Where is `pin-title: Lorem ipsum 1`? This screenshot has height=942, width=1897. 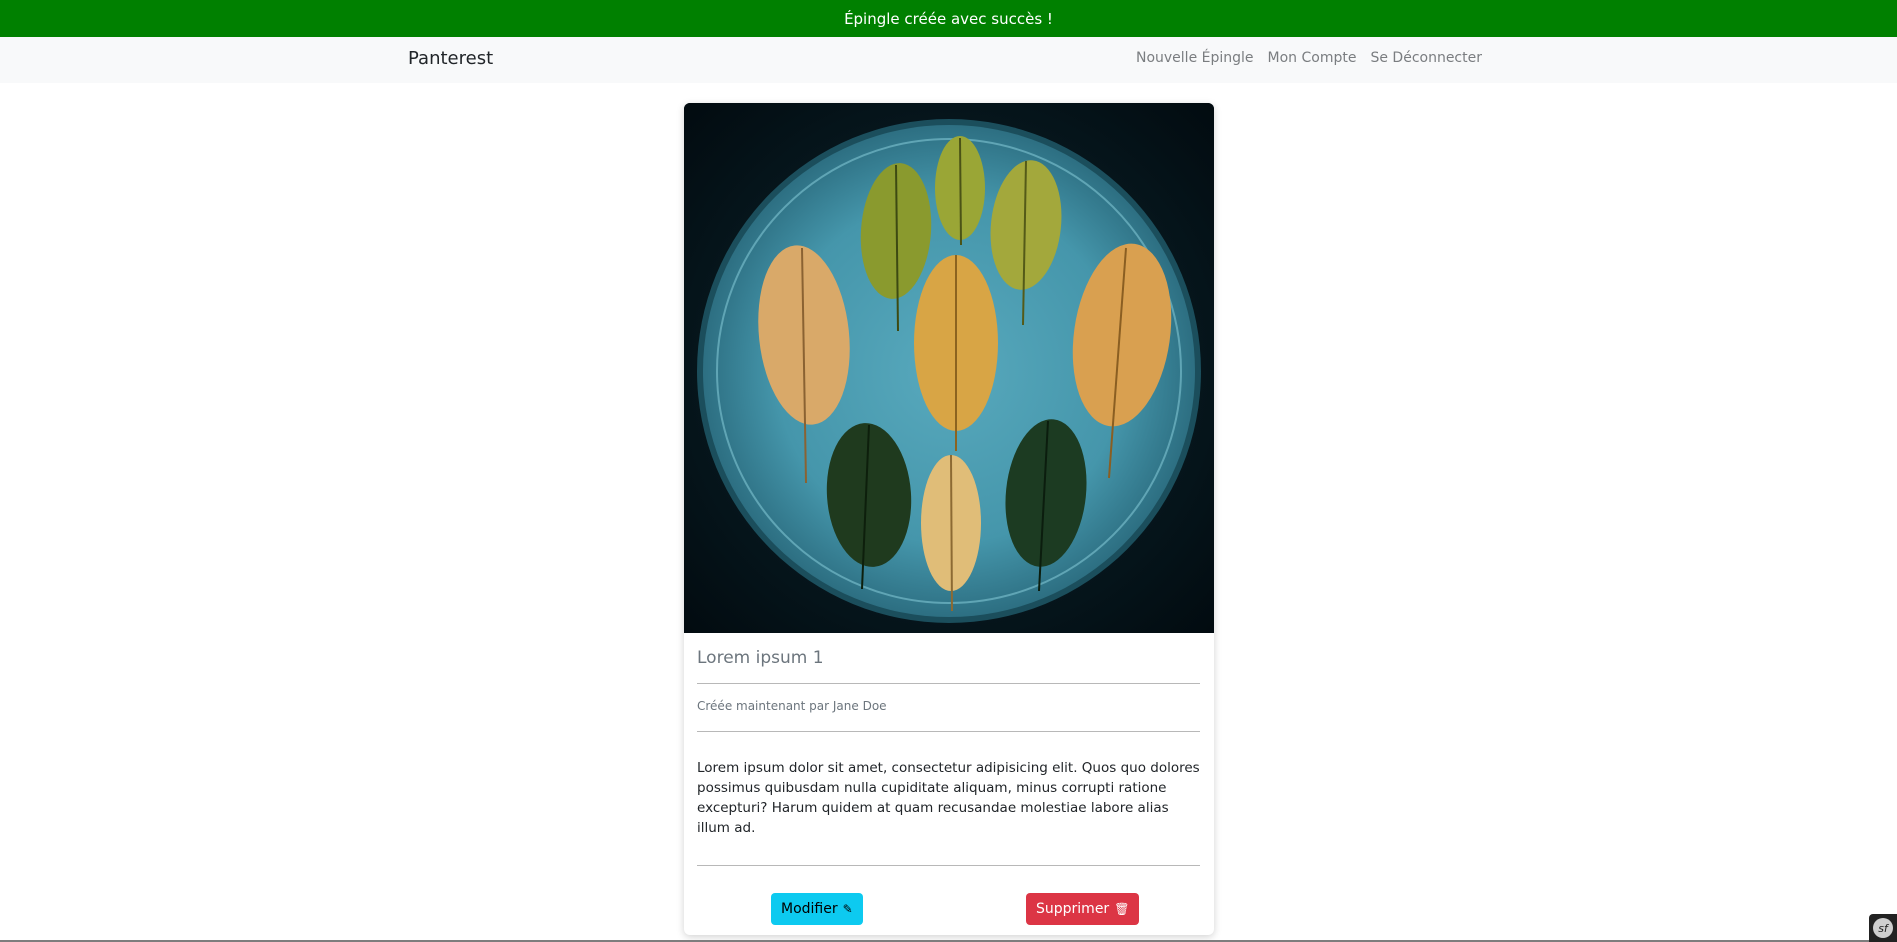 pin-title: Lorem ipsum 1 is located at coordinates (948, 658).